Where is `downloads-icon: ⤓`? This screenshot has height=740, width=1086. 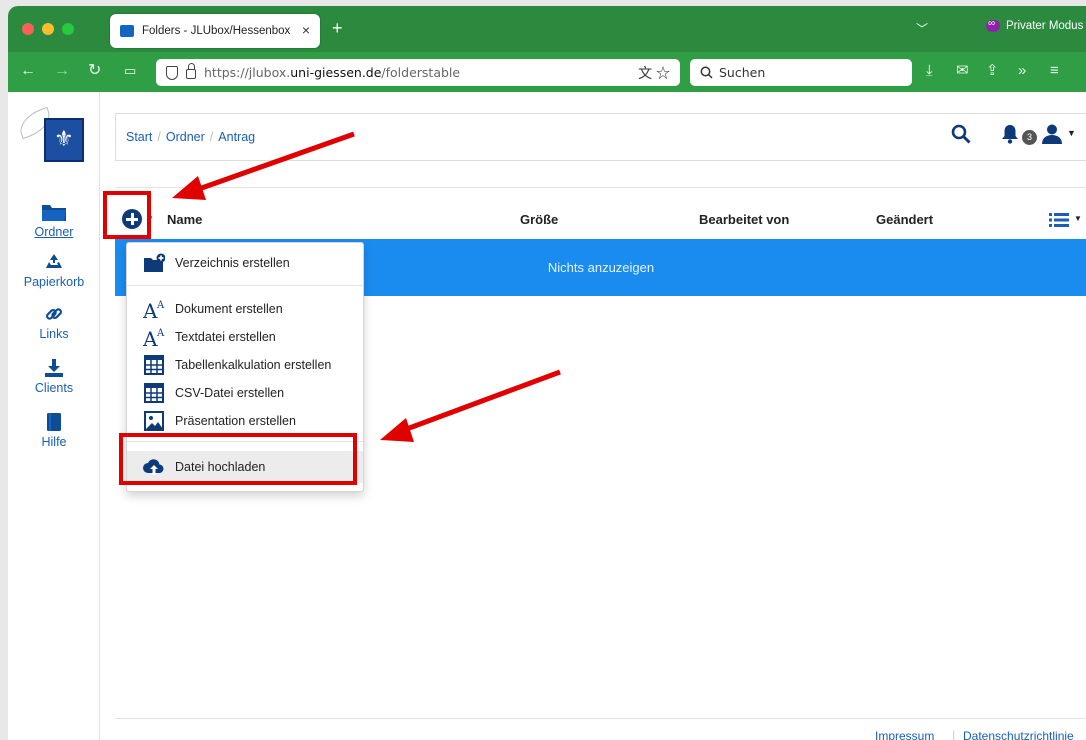 downloads-icon: ⤓ is located at coordinates (929, 71).